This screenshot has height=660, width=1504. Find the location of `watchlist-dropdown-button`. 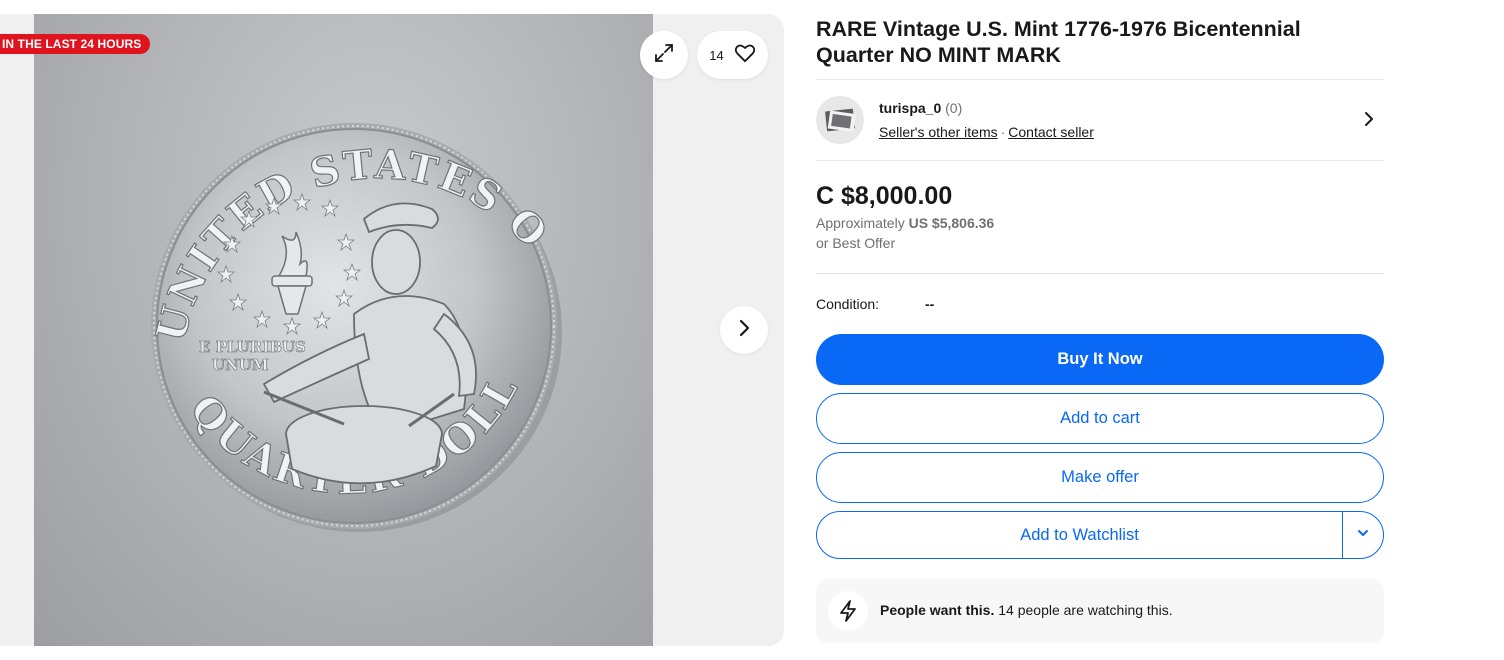

watchlist-dropdown-button is located at coordinates (1363, 535).